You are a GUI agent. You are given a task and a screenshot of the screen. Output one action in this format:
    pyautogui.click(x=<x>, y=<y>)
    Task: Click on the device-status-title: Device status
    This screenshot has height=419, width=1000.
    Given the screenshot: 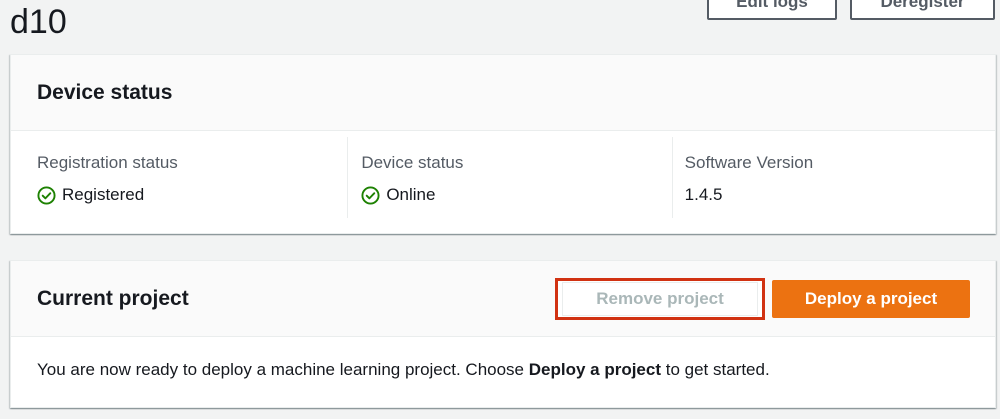 What is the action you would take?
    pyautogui.click(x=105, y=92)
    